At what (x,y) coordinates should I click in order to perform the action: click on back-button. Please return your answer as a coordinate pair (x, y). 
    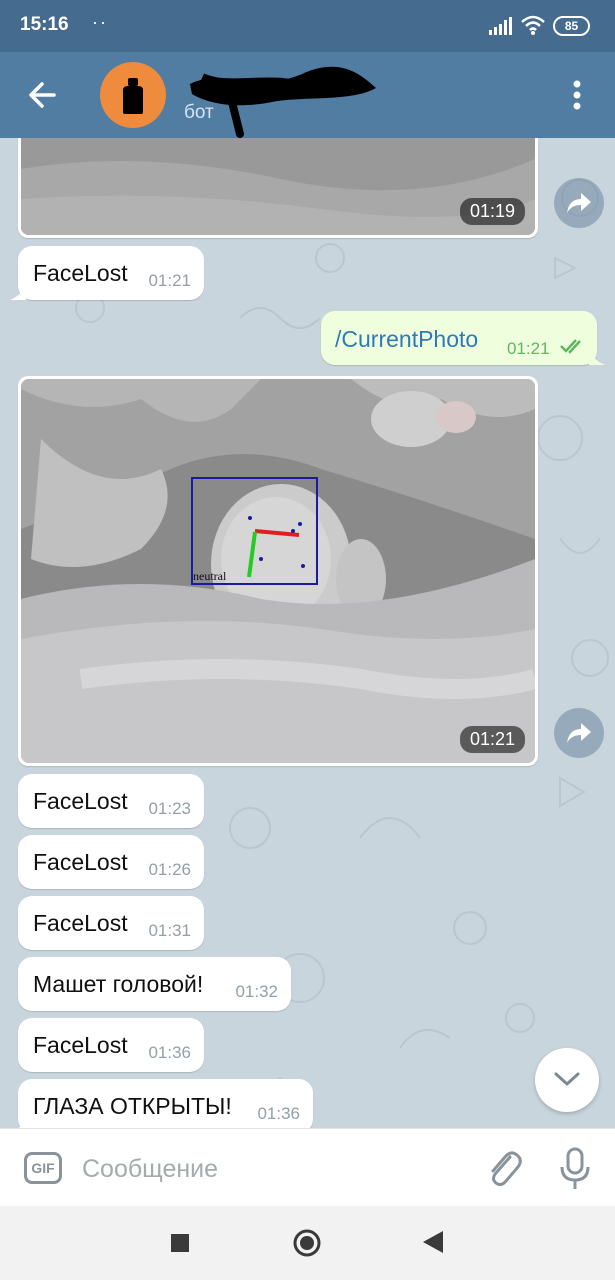
    Looking at the image, I should click on (43, 95).